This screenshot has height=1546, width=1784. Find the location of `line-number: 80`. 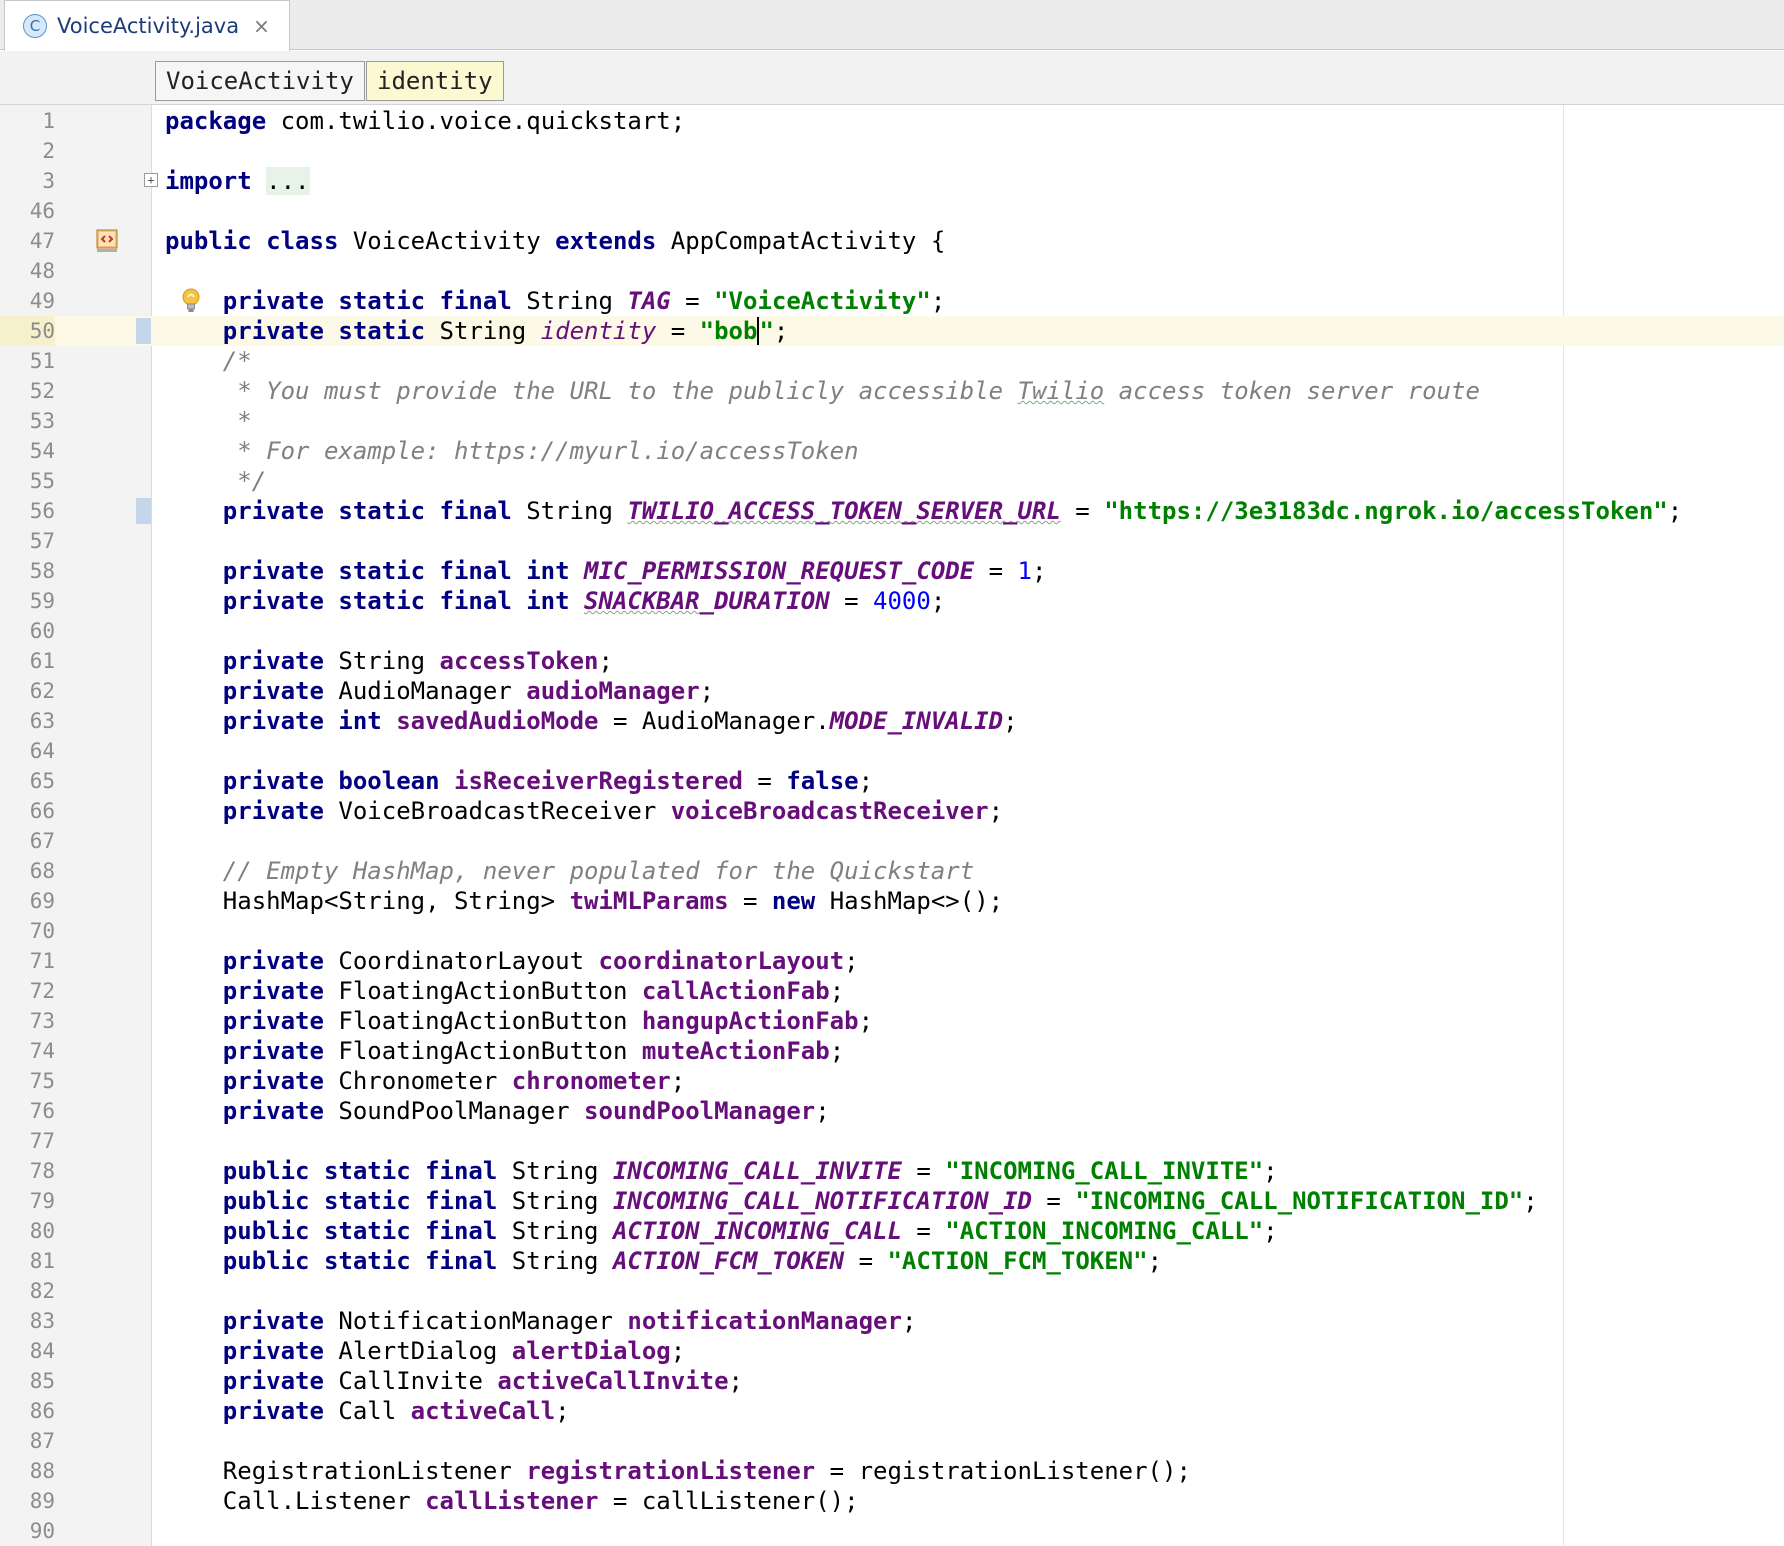

line-number: 80 is located at coordinates (42, 1231).